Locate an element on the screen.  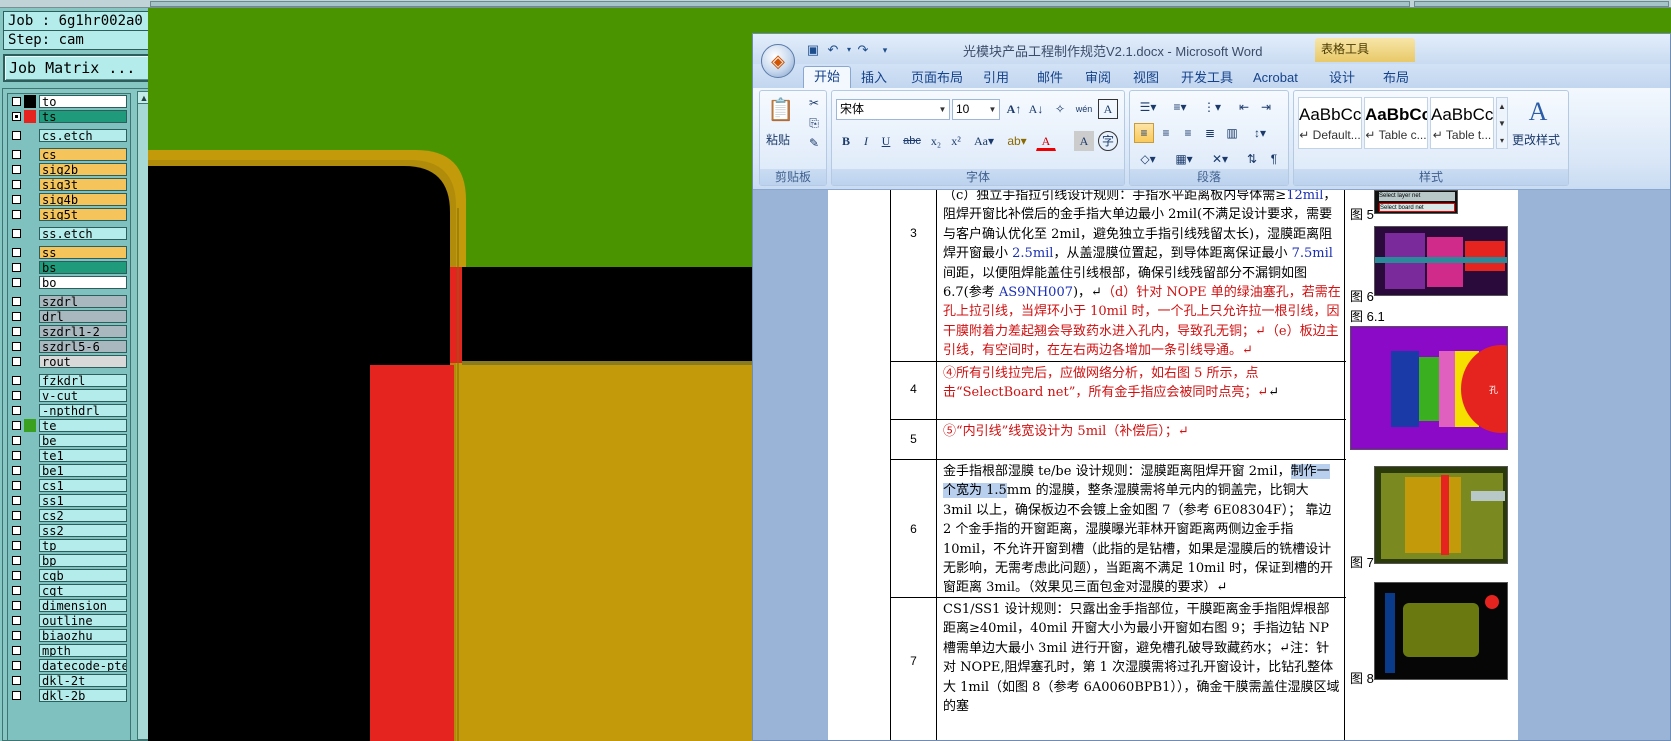
layer-row: dkl-2b is located at coordinates (68, 695).